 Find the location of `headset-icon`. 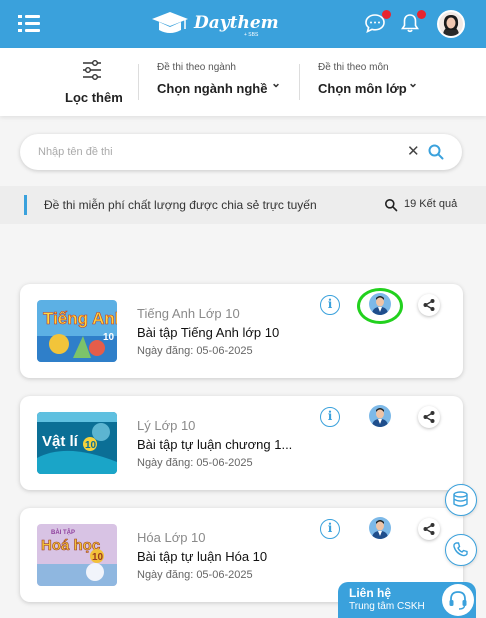

headset-icon is located at coordinates (458, 600).